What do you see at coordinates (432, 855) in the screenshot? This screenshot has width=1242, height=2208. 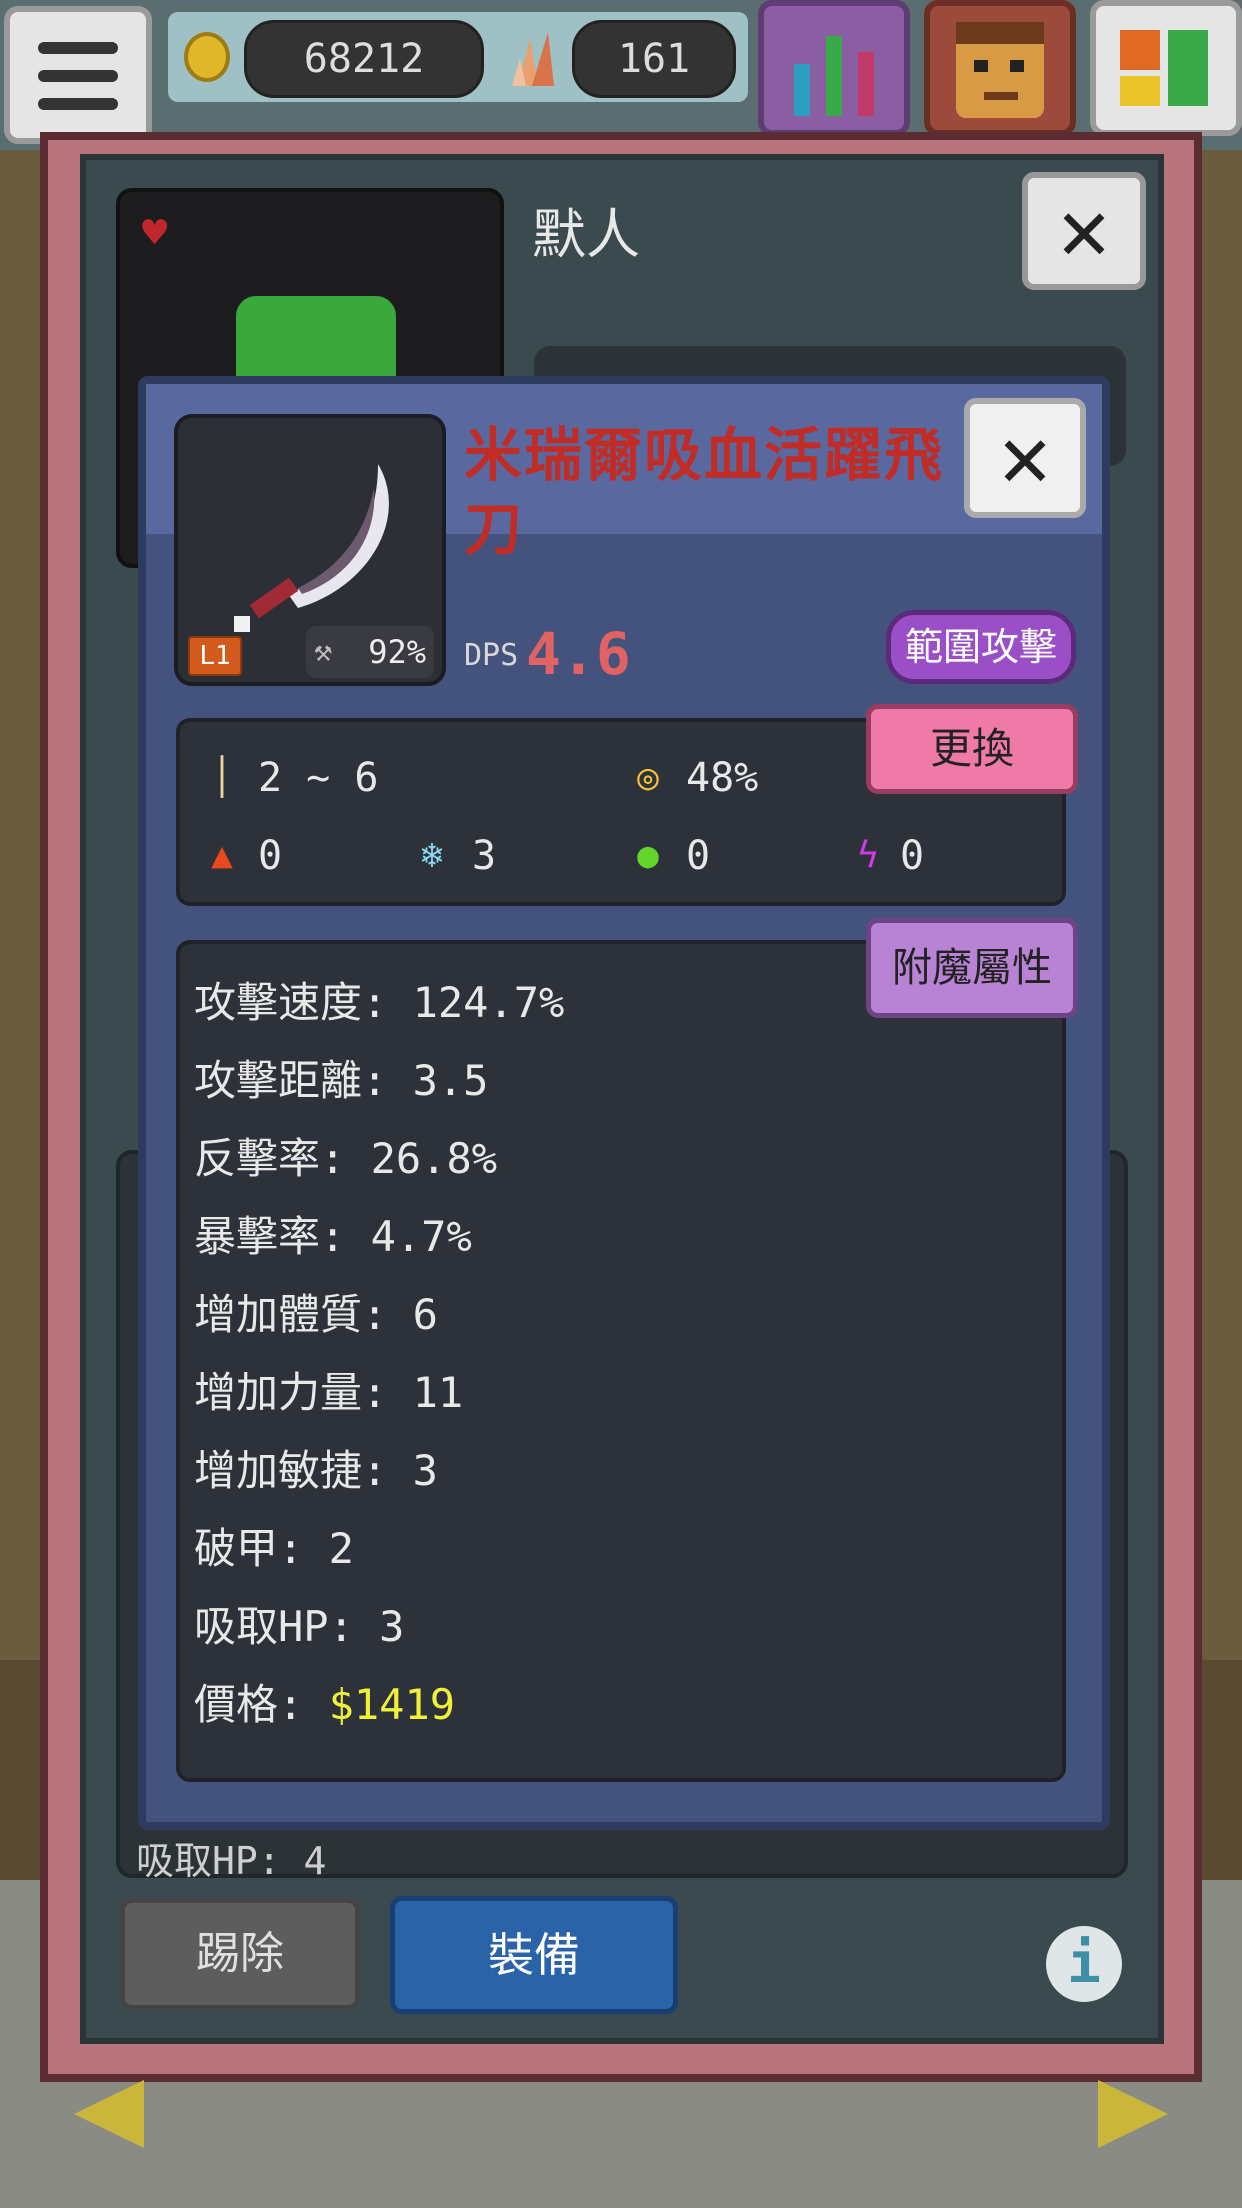 I see `snowflake-icon: ❄` at bounding box center [432, 855].